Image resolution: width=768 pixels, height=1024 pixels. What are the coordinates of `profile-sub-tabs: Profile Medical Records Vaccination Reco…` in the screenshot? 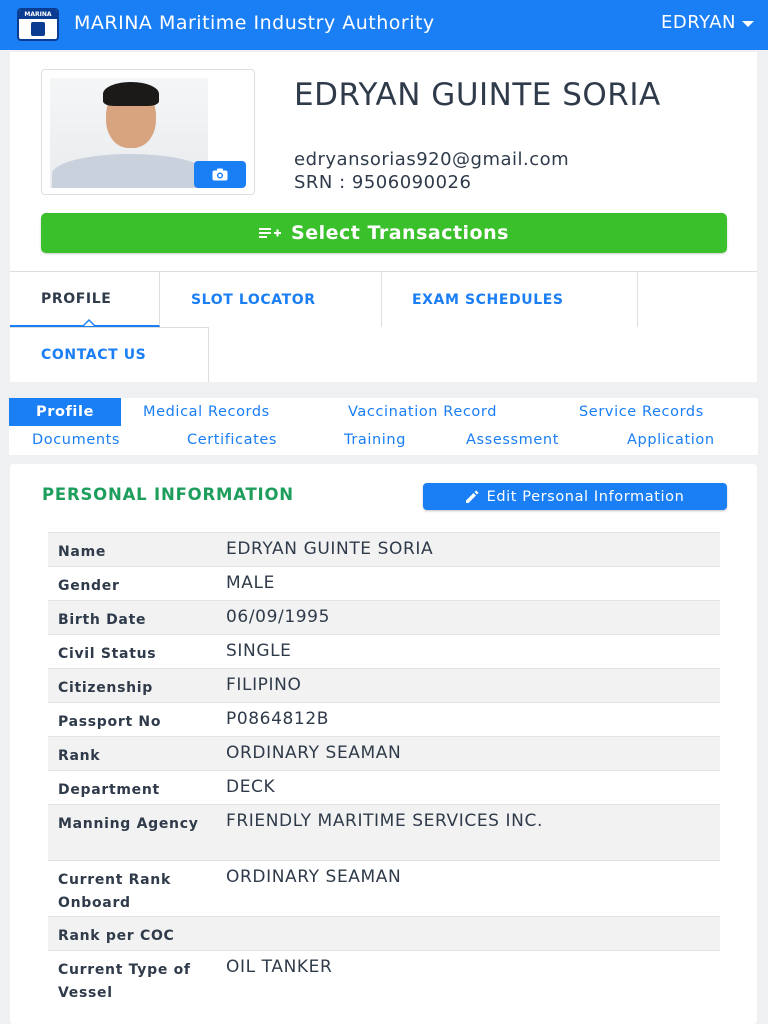 It's located at (383, 426).